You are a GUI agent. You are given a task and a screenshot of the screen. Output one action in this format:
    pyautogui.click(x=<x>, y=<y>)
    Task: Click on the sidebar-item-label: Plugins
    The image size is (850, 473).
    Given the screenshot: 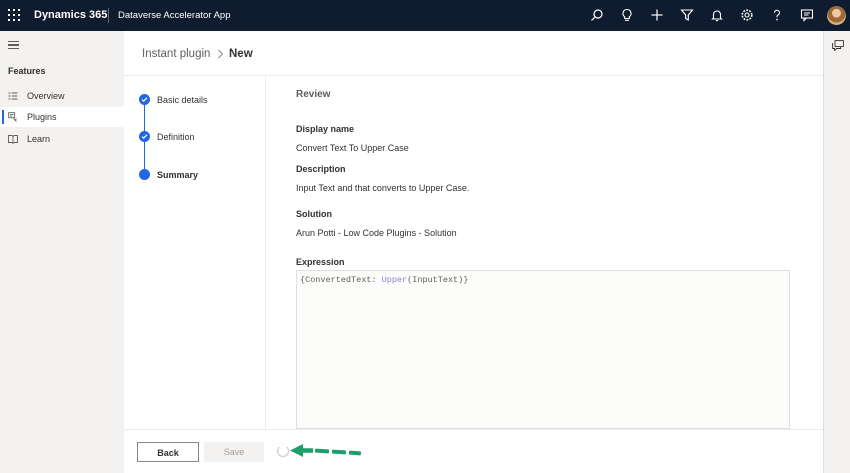 What is the action you would take?
    pyautogui.click(x=42, y=117)
    